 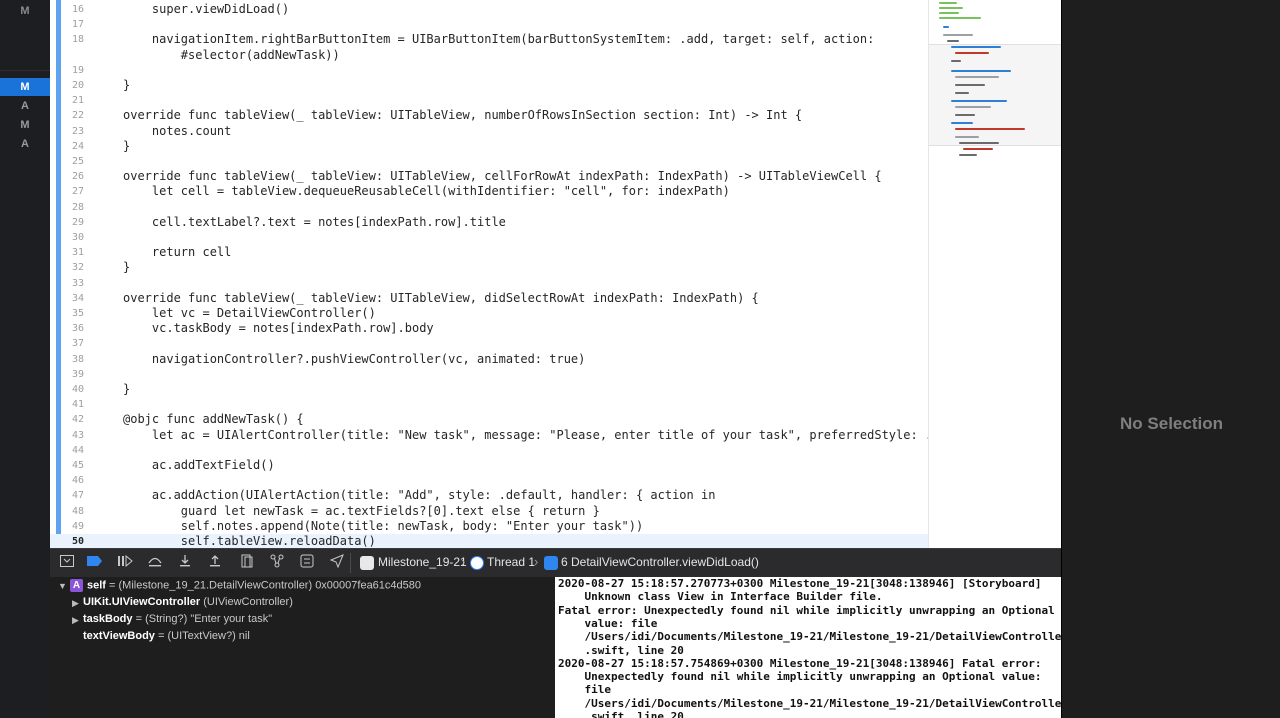 What do you see at coordinates (125, 563) in the screenshot?
I see `continue-icon` at bounding box center [125, 563].